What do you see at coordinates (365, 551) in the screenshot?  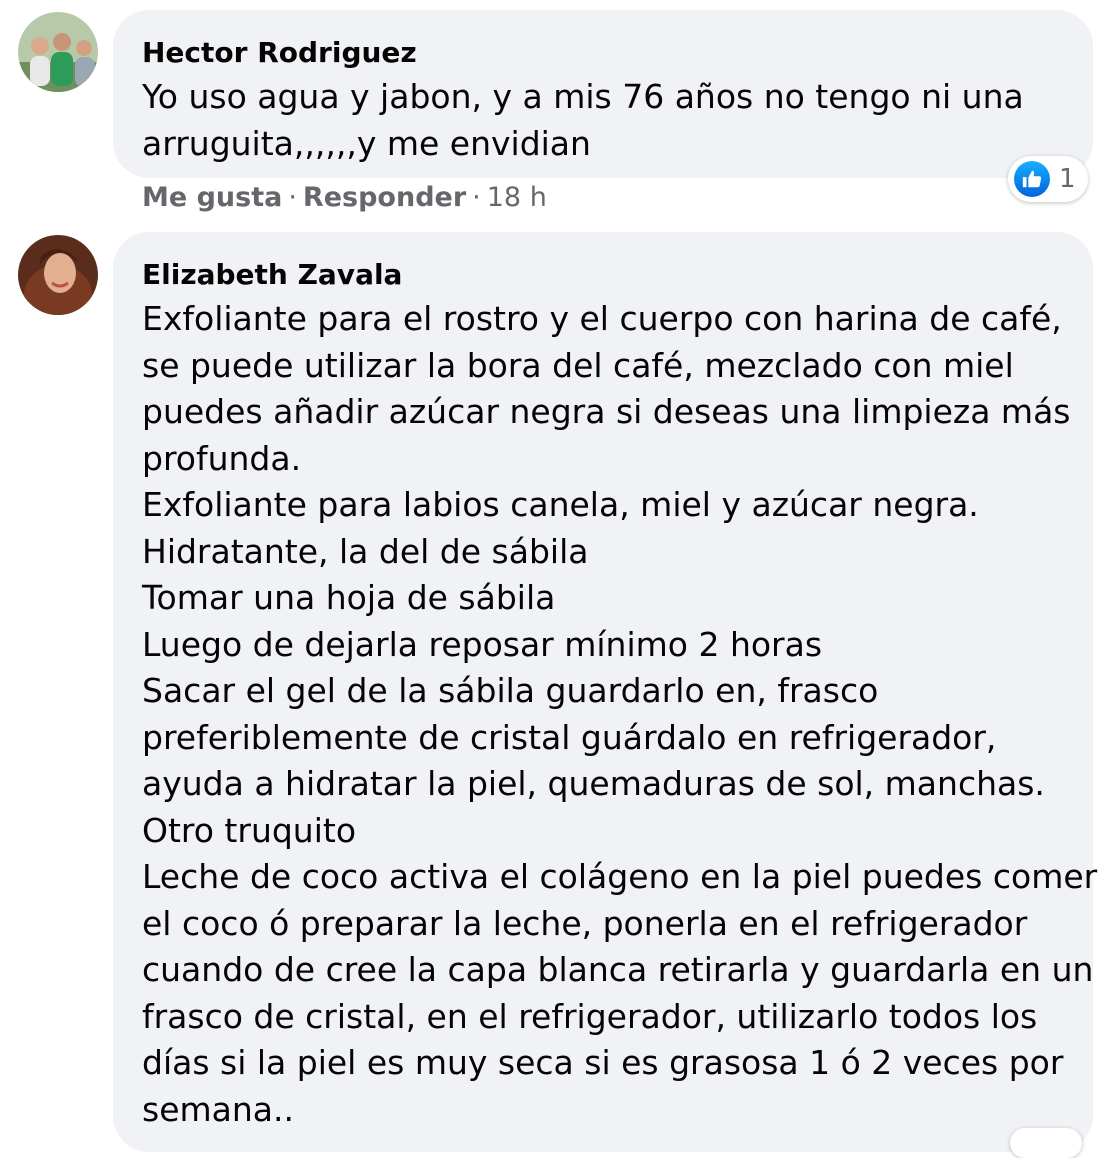 I see `comment-text-line: Hidratante, la del de sábila` at bounding box center [365, 551].